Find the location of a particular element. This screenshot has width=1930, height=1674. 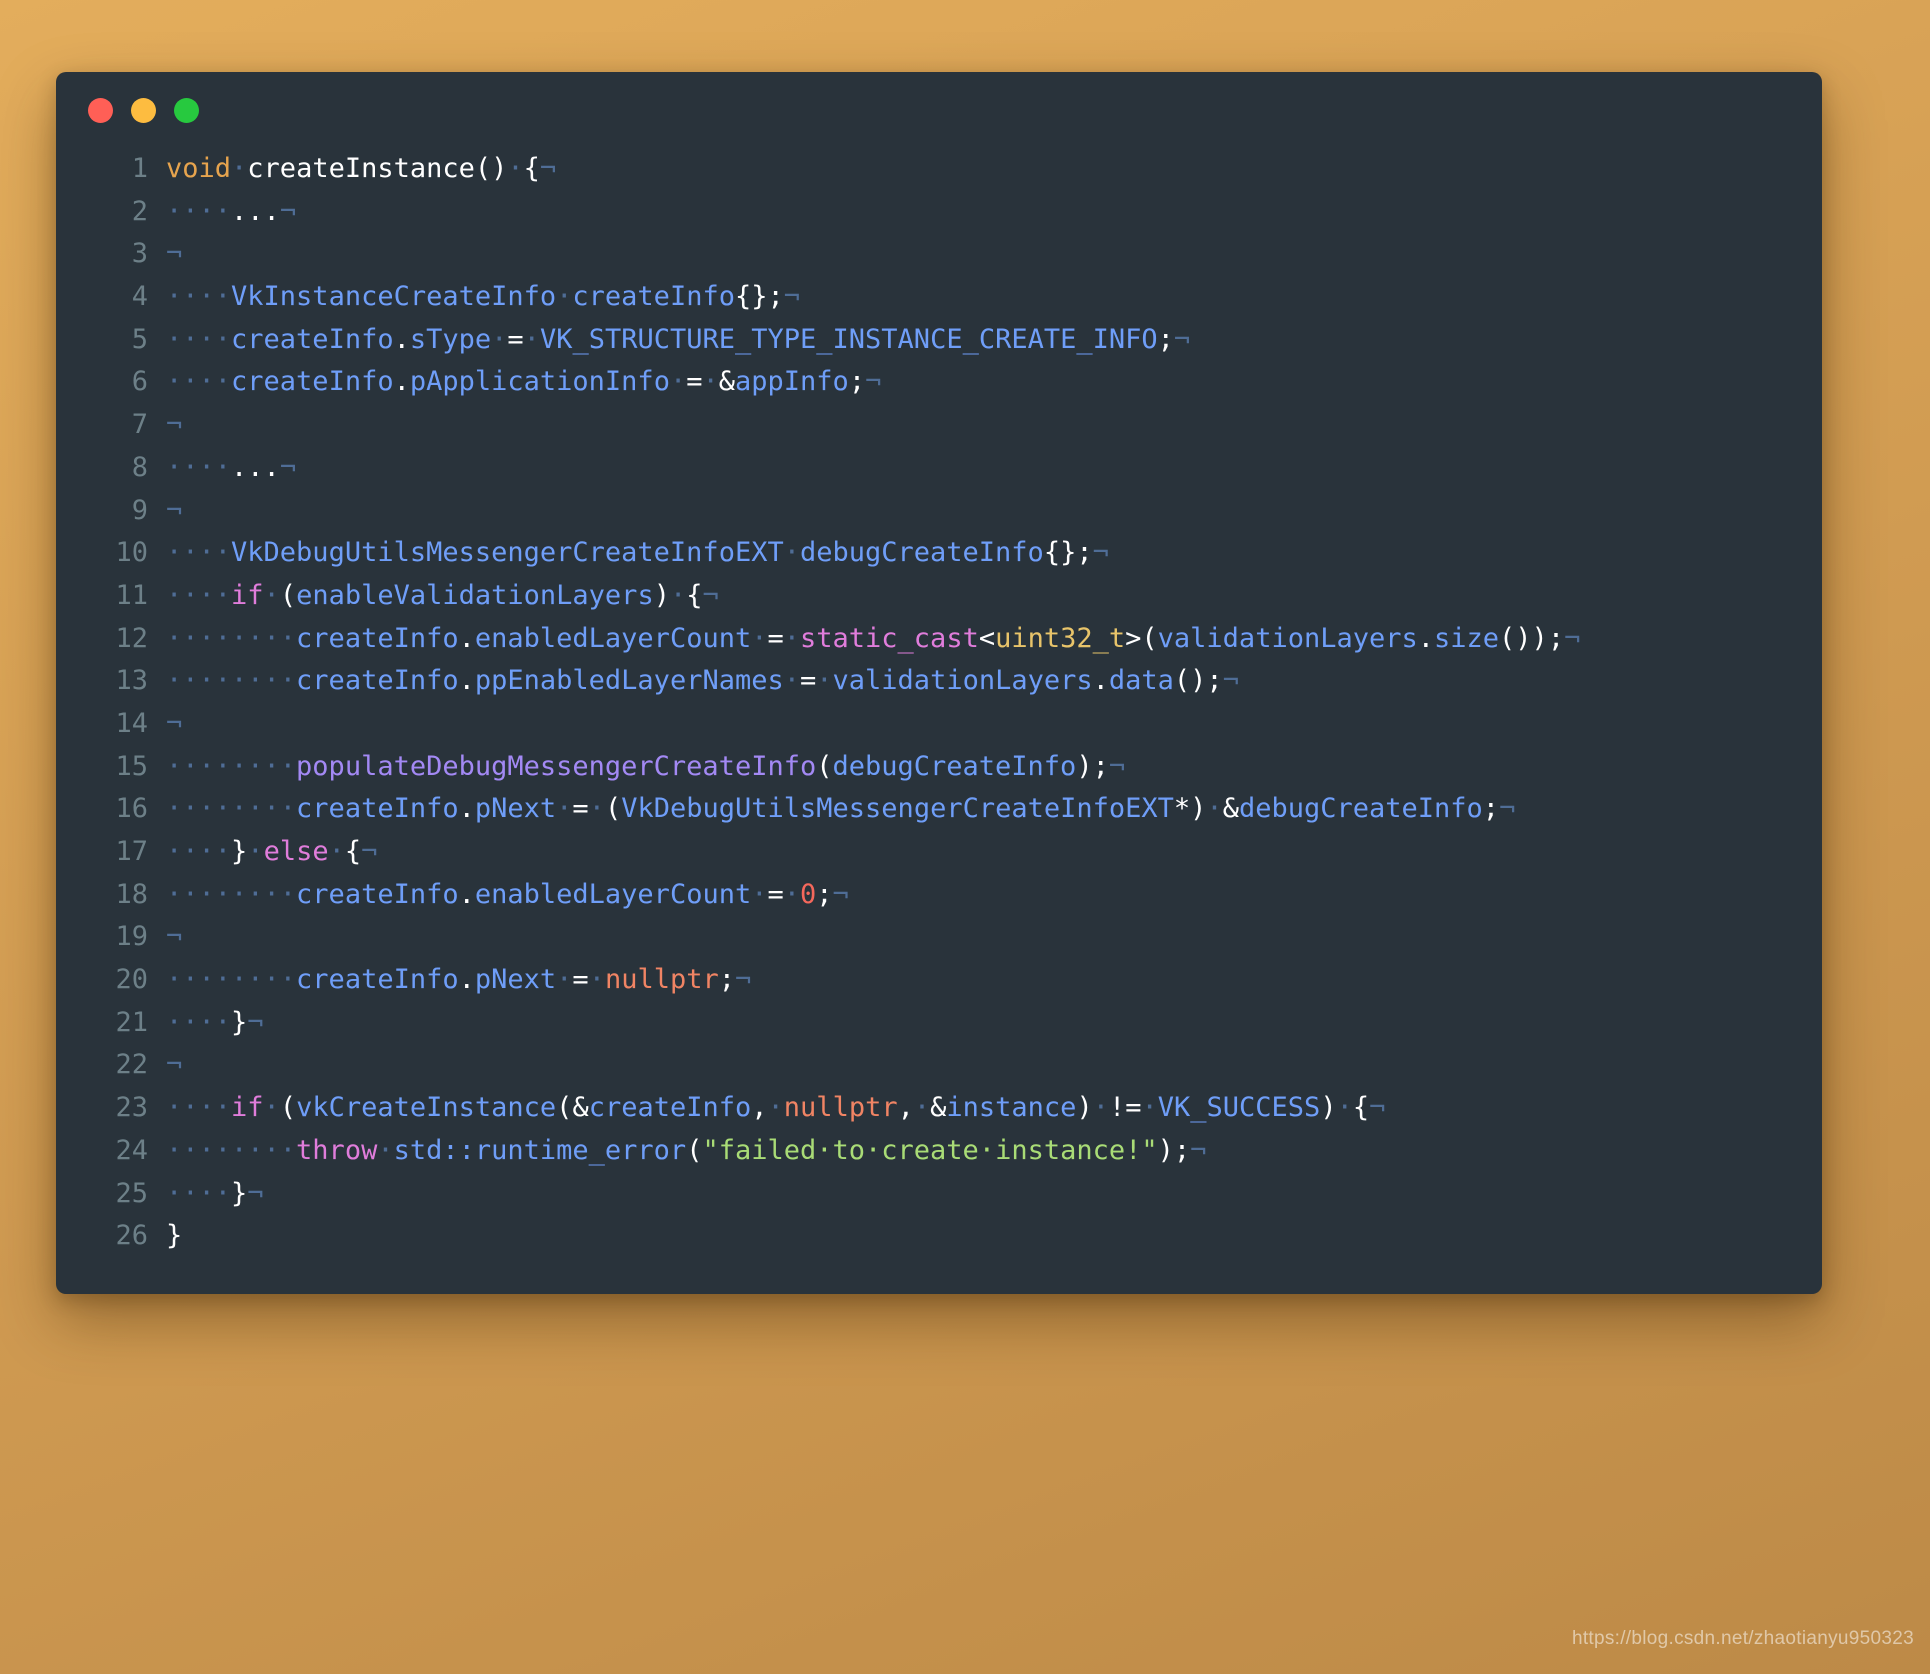

line-number: 24 is located at coordinates (131, 1150).